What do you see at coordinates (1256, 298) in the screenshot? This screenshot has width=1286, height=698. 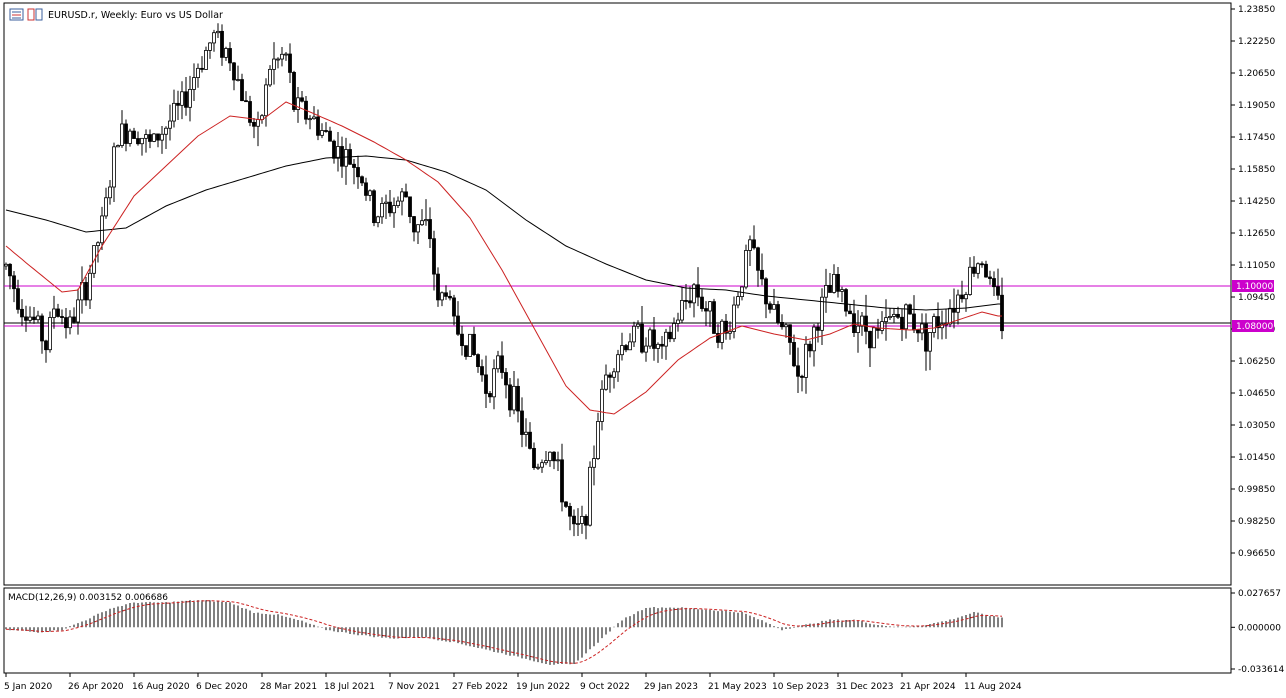 I see `price-tick-label: 1.09450` at bounding box center [1256, 298].